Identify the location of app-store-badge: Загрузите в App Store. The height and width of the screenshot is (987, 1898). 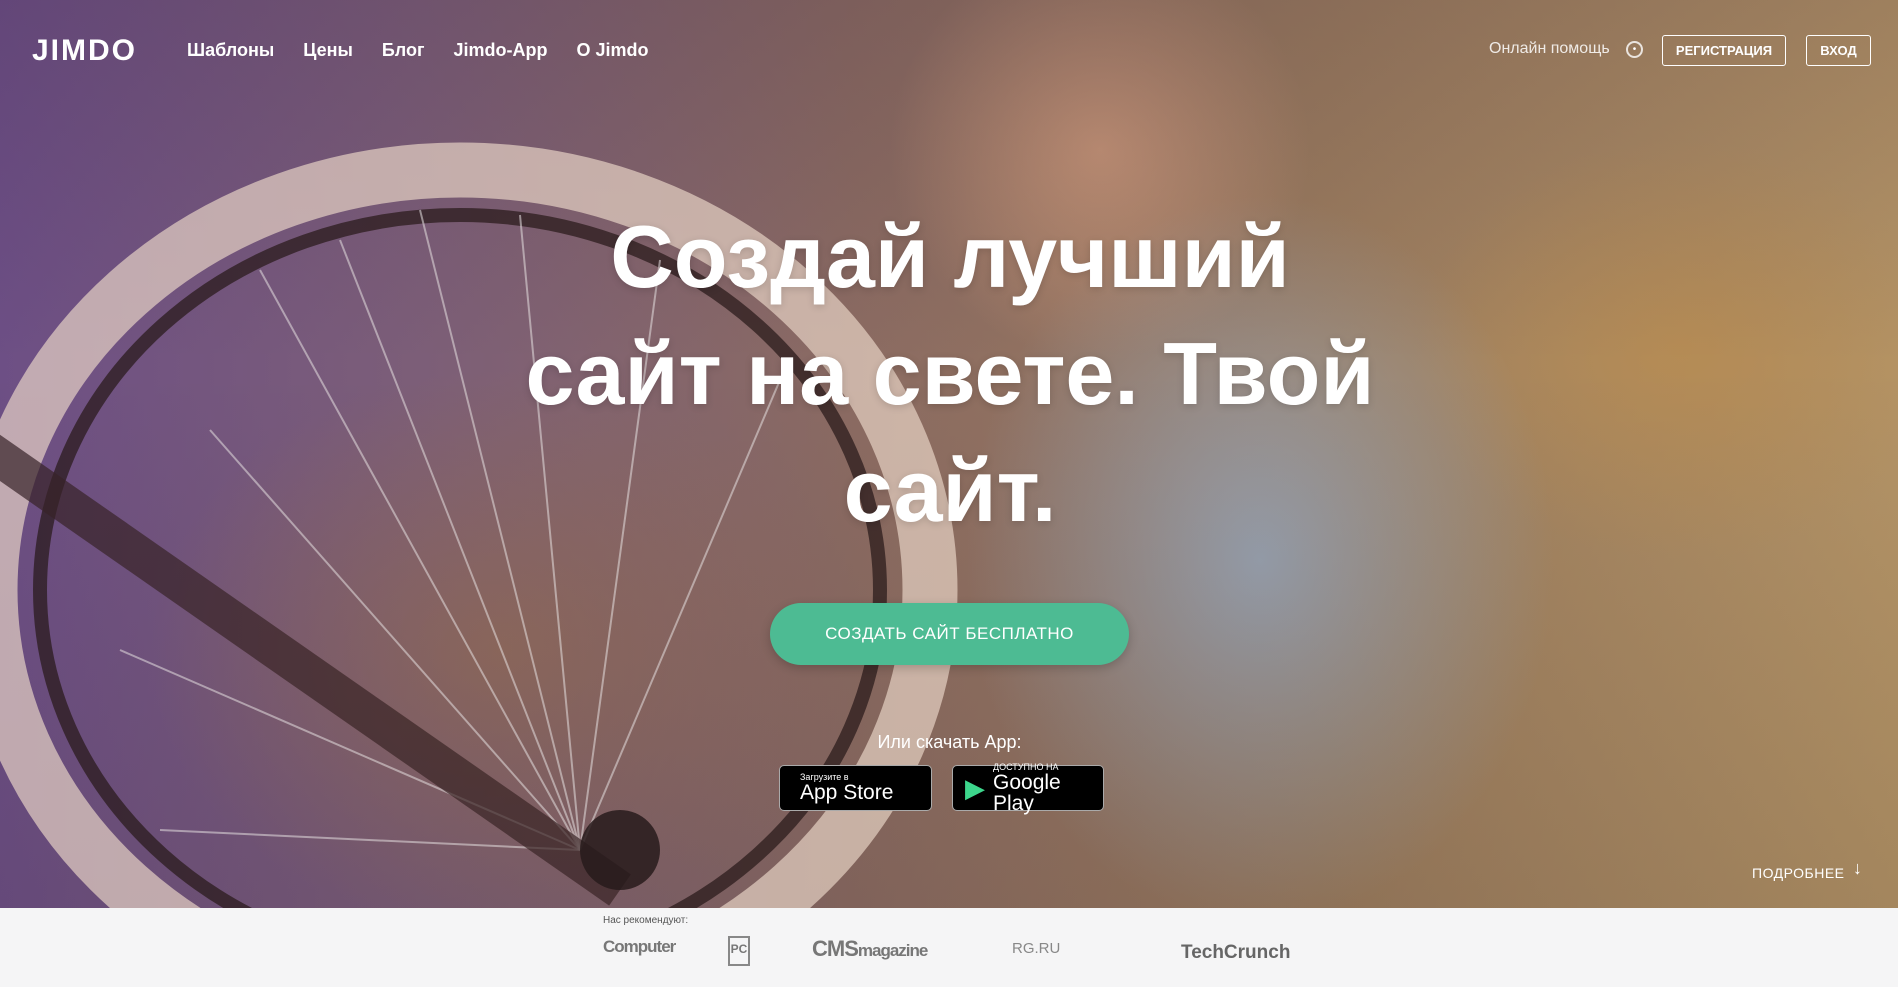
(855, 788).